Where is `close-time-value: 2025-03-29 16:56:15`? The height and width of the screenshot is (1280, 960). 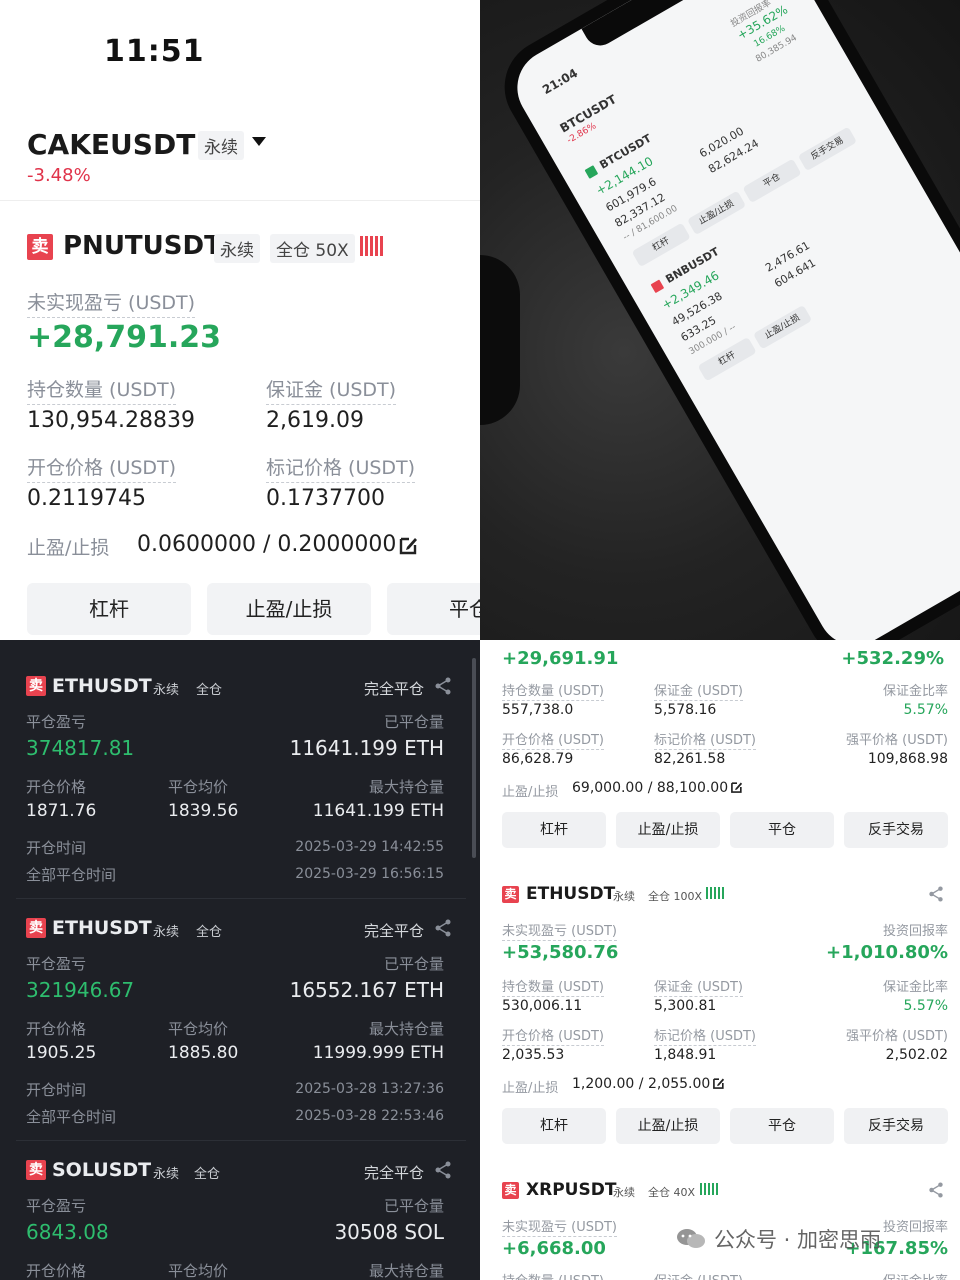
close-time-value: 2025-03-29 16:56:15 is located at coordinates (369, 874).